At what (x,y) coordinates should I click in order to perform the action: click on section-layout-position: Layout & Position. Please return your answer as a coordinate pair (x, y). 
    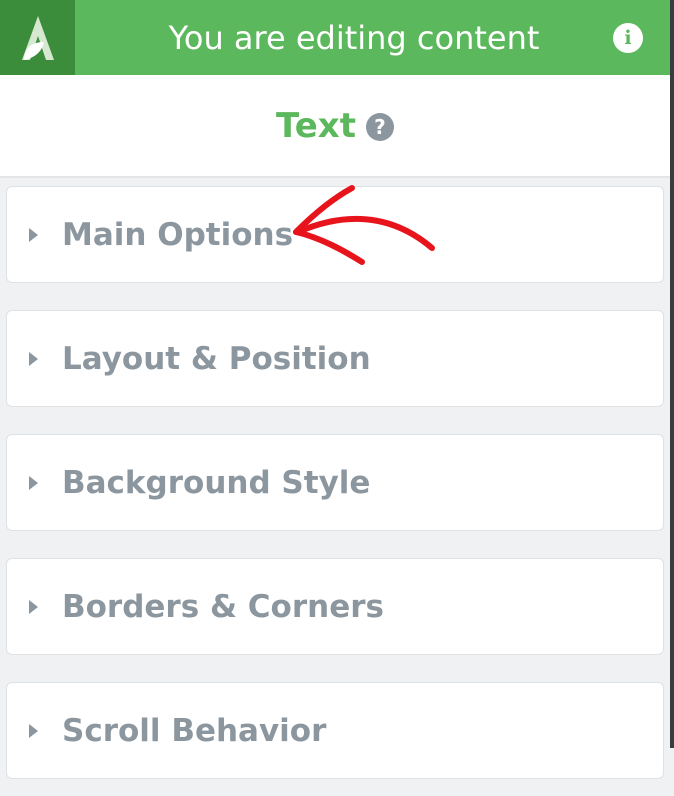
    Looking at the image, I should click on (335, 358).